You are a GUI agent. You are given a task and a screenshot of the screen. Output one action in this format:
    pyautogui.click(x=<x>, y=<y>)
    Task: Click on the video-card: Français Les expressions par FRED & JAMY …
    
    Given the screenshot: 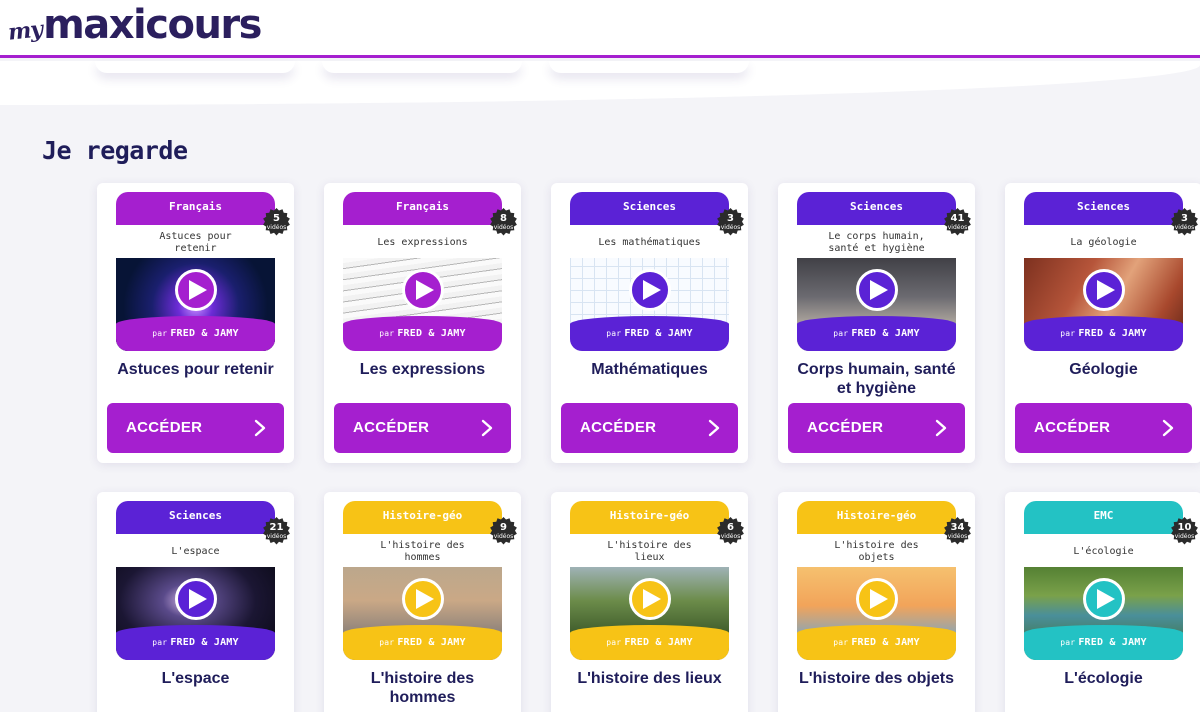 What is the action you would take?
    pyautogui.click(x=422, y=323)
    